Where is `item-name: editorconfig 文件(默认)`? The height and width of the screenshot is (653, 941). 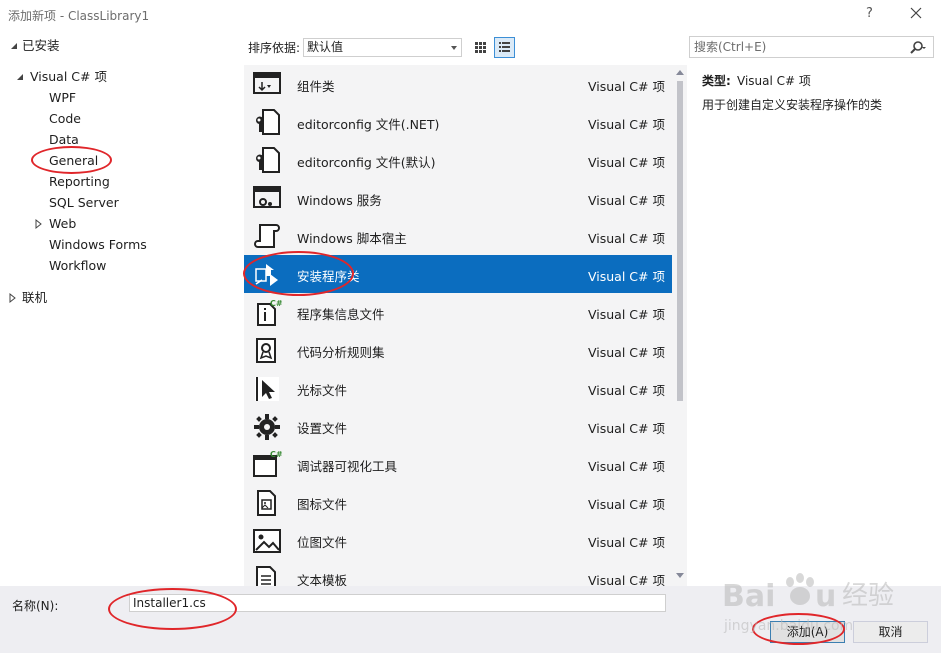
item-name: editorconfig 文件(默认) is located at coordinates (366, 162).